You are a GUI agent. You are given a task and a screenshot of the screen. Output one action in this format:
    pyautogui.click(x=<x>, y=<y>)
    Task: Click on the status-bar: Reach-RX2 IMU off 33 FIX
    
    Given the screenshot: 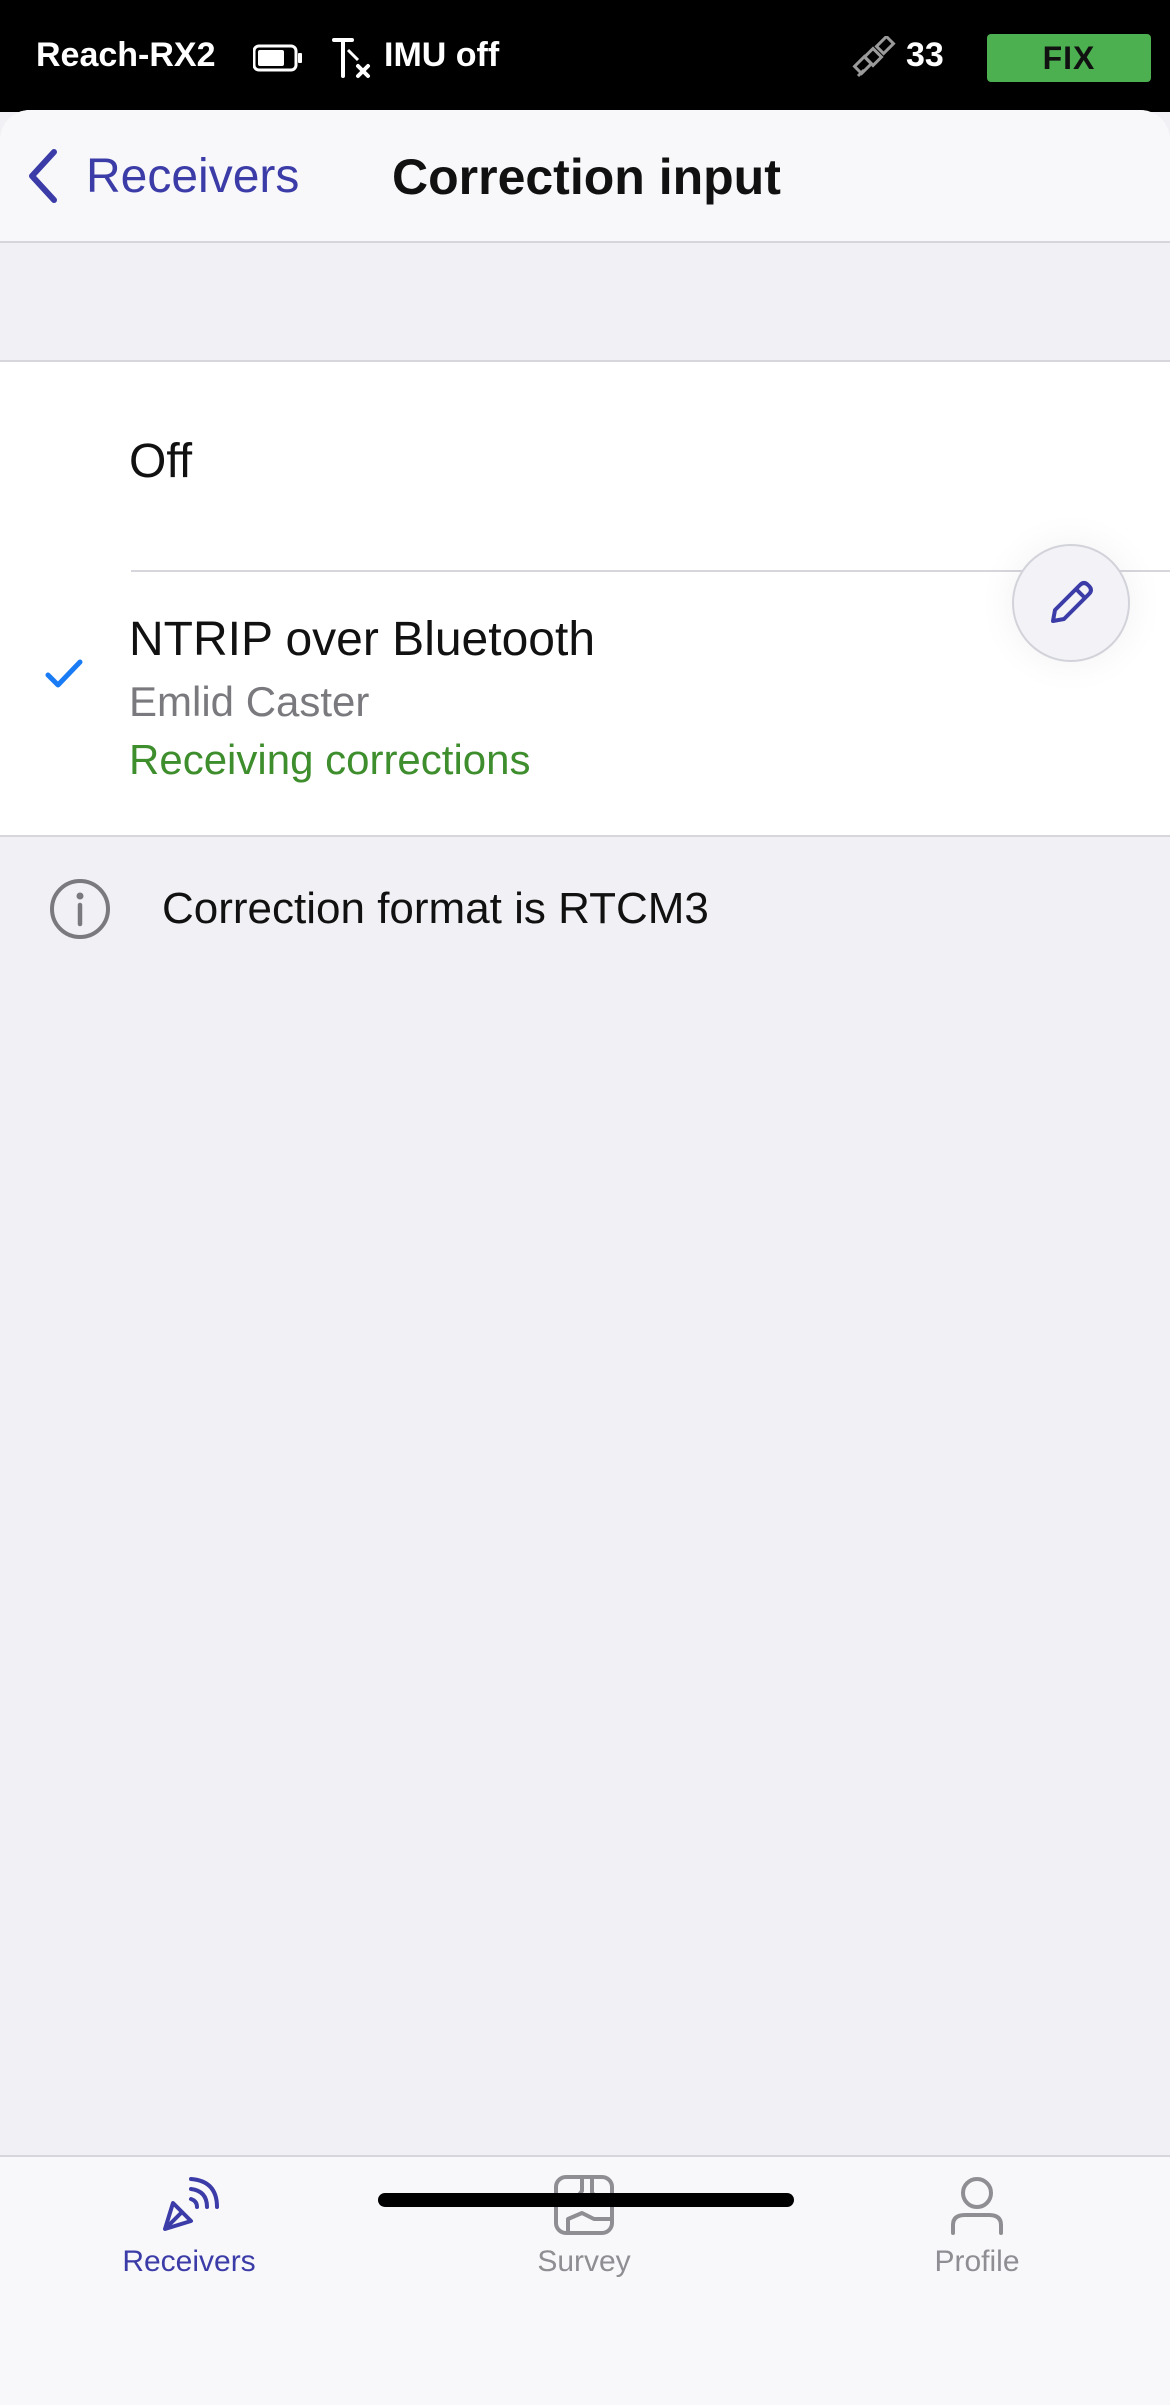 What is the action you would take?
    pyautogui.click(x=585, y=56)
    